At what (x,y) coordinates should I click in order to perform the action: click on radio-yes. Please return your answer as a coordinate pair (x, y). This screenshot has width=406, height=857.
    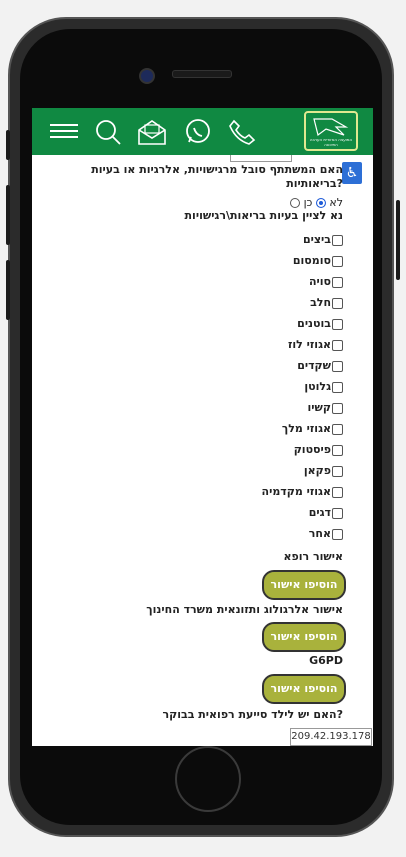
    Looking at the image, I should click on (320, 203).